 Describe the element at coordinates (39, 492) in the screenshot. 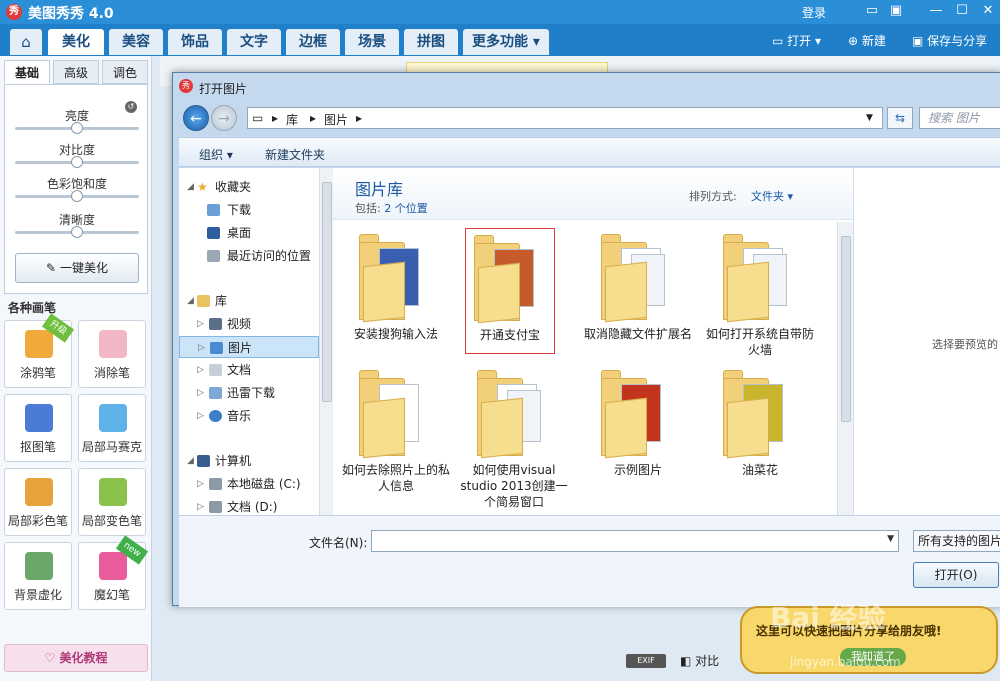

I see `paint-brush-icon` at that location.